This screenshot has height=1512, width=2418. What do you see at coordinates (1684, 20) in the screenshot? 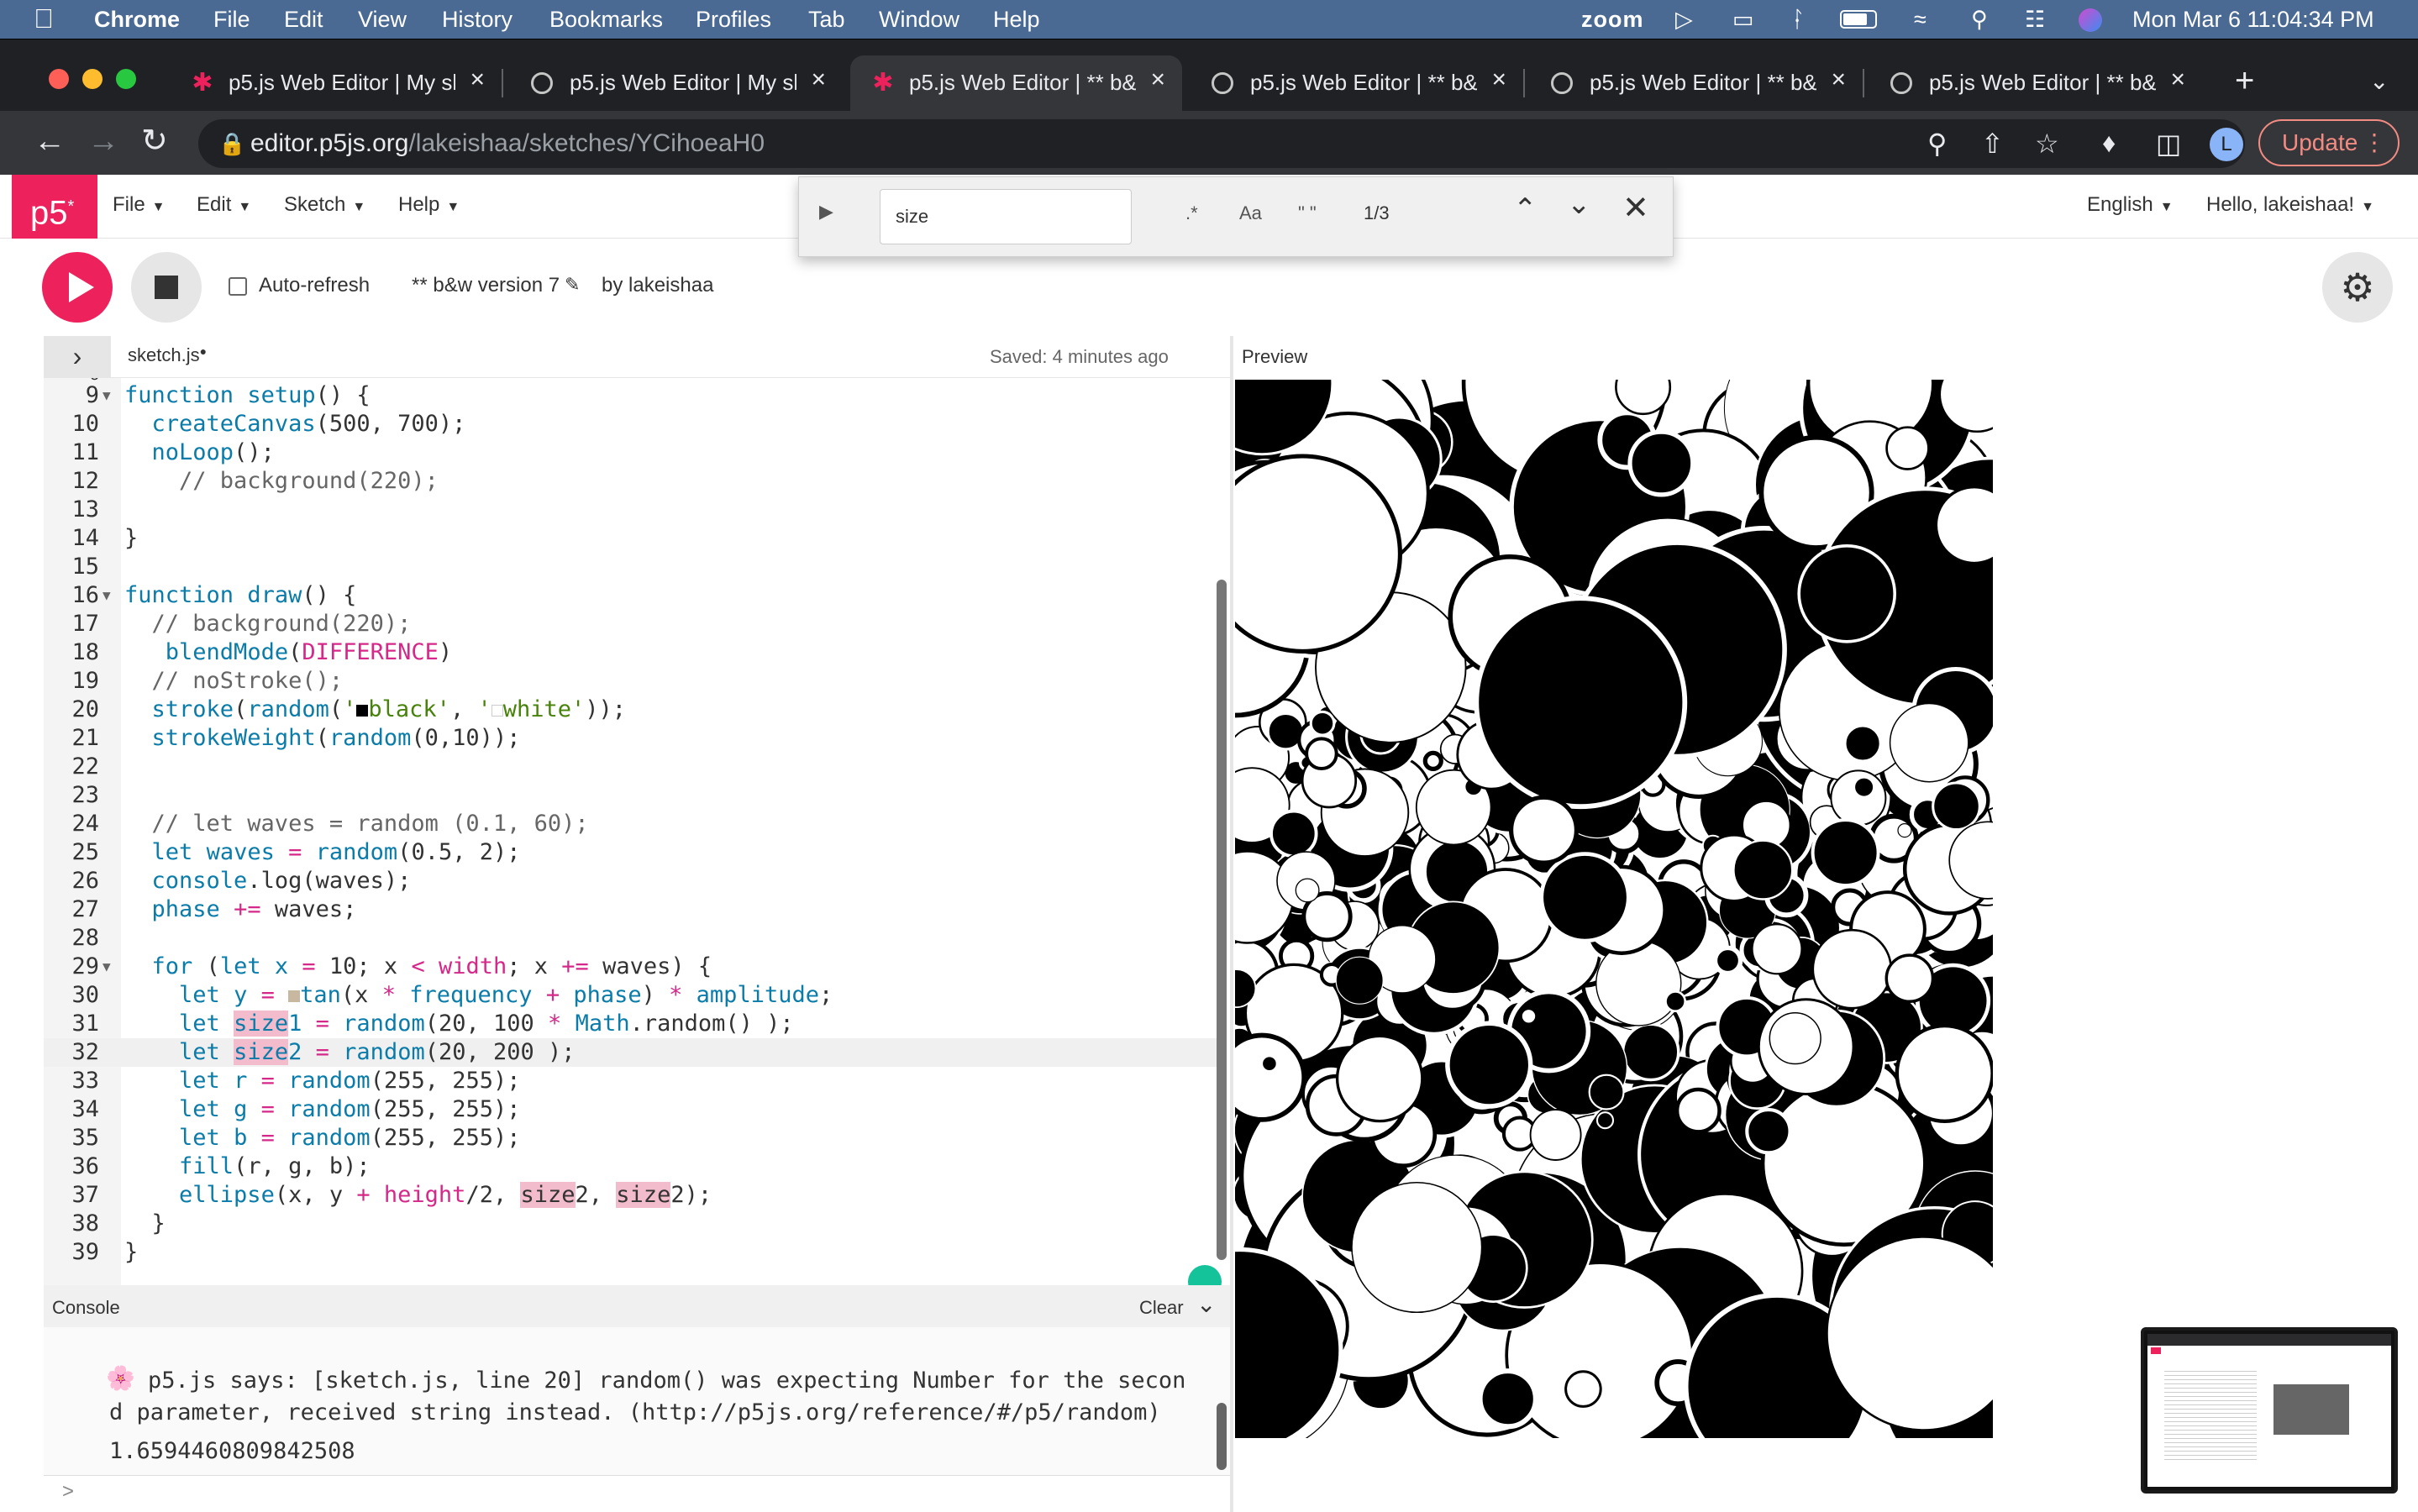
I see `play-status-icon: ▷` at bounding box center [1684, 20].